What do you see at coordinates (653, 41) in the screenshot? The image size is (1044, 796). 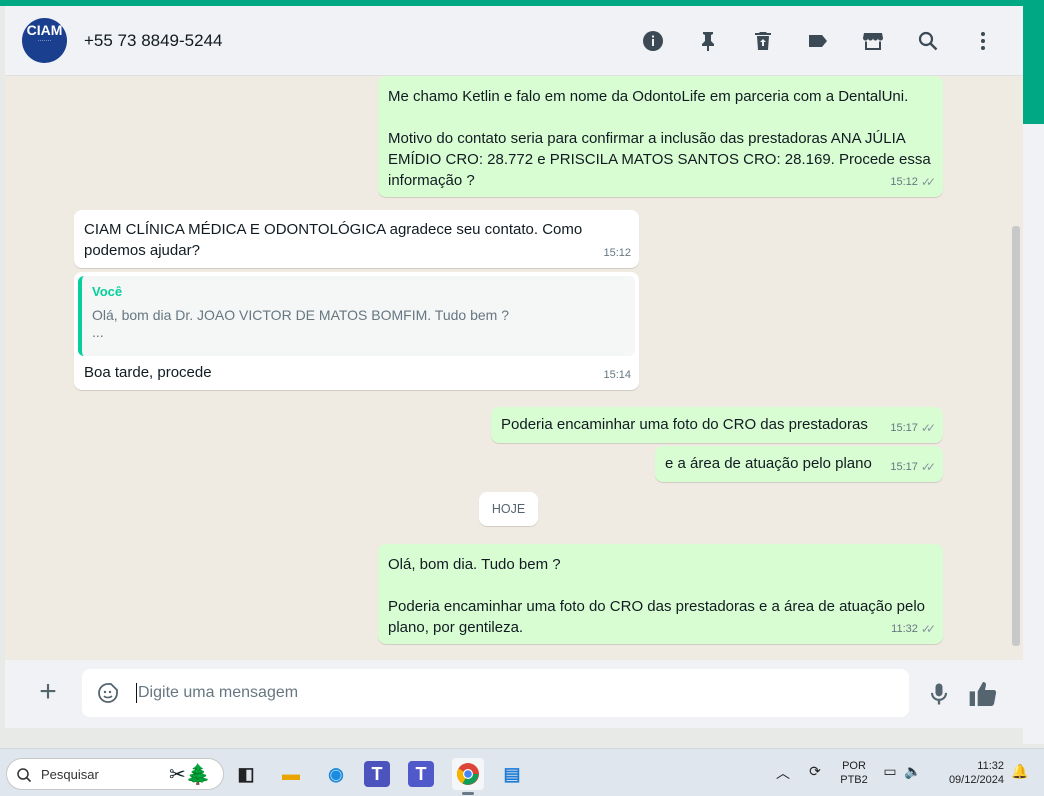 I see `info-icon` at bounding box center [653, 41].